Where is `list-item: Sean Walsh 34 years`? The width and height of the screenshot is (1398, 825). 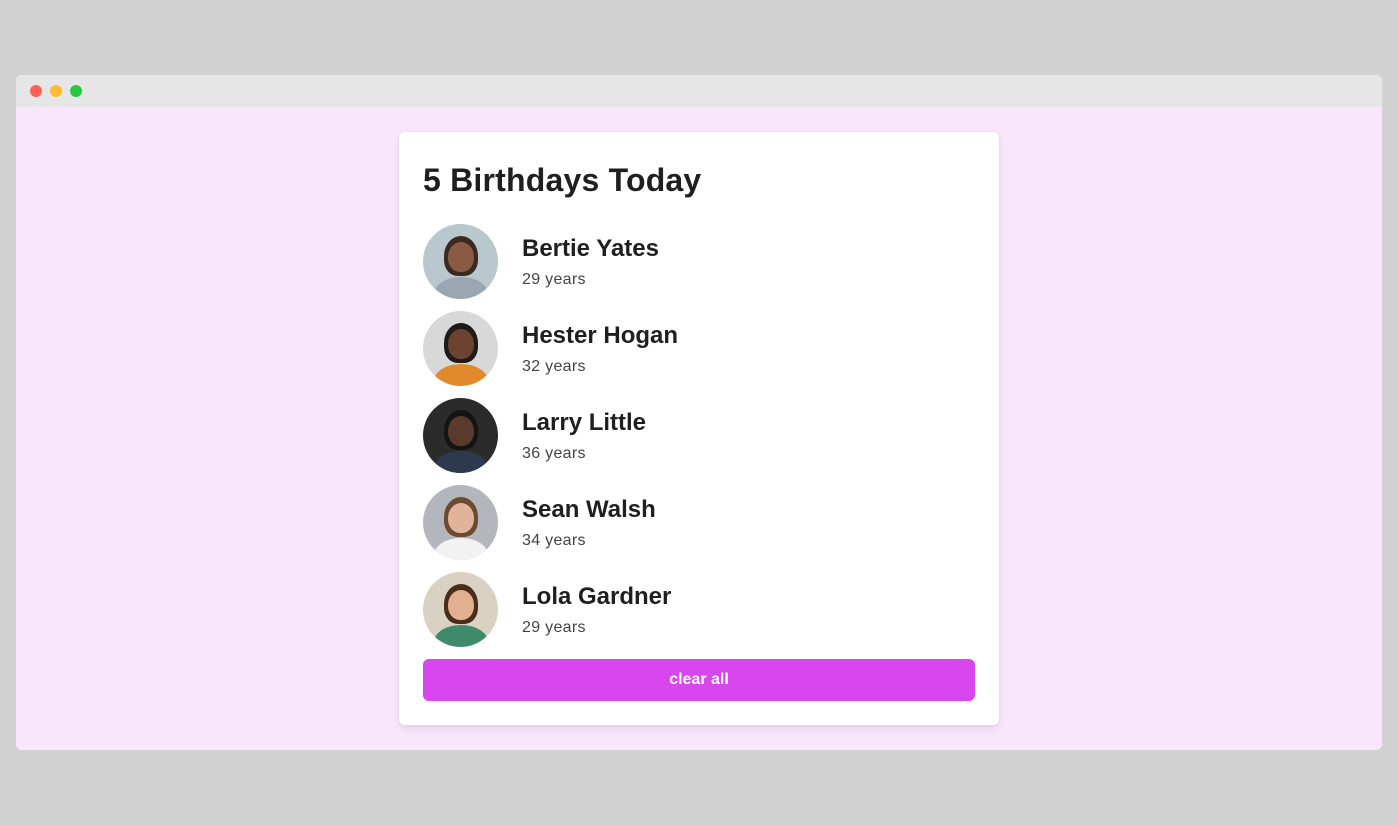
list-item: Sean Walsh 34 years is located at coordinates (699, 522).